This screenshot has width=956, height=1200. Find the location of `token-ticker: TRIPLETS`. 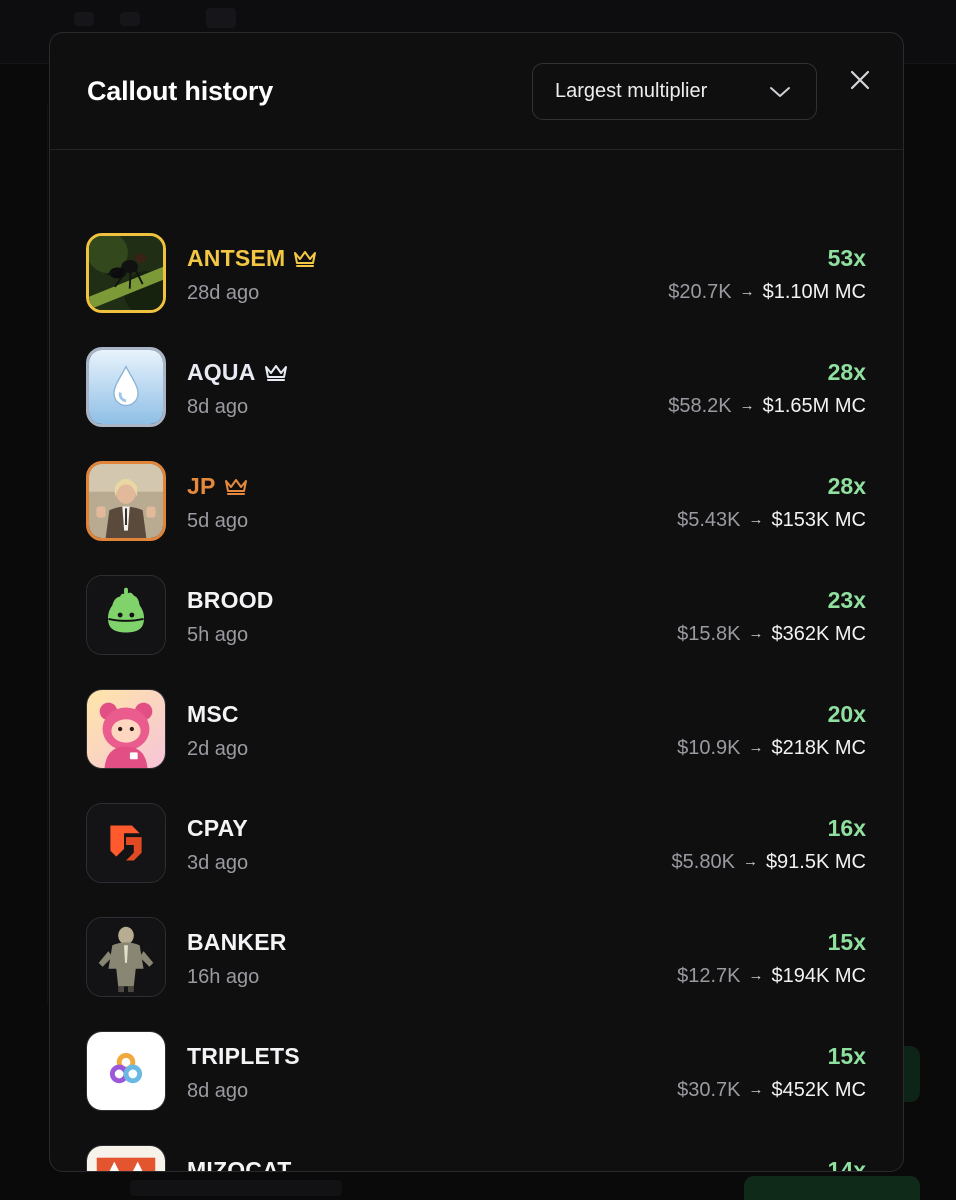

token-ticker: TRIPLETS is located at coordinates (243, 1056).